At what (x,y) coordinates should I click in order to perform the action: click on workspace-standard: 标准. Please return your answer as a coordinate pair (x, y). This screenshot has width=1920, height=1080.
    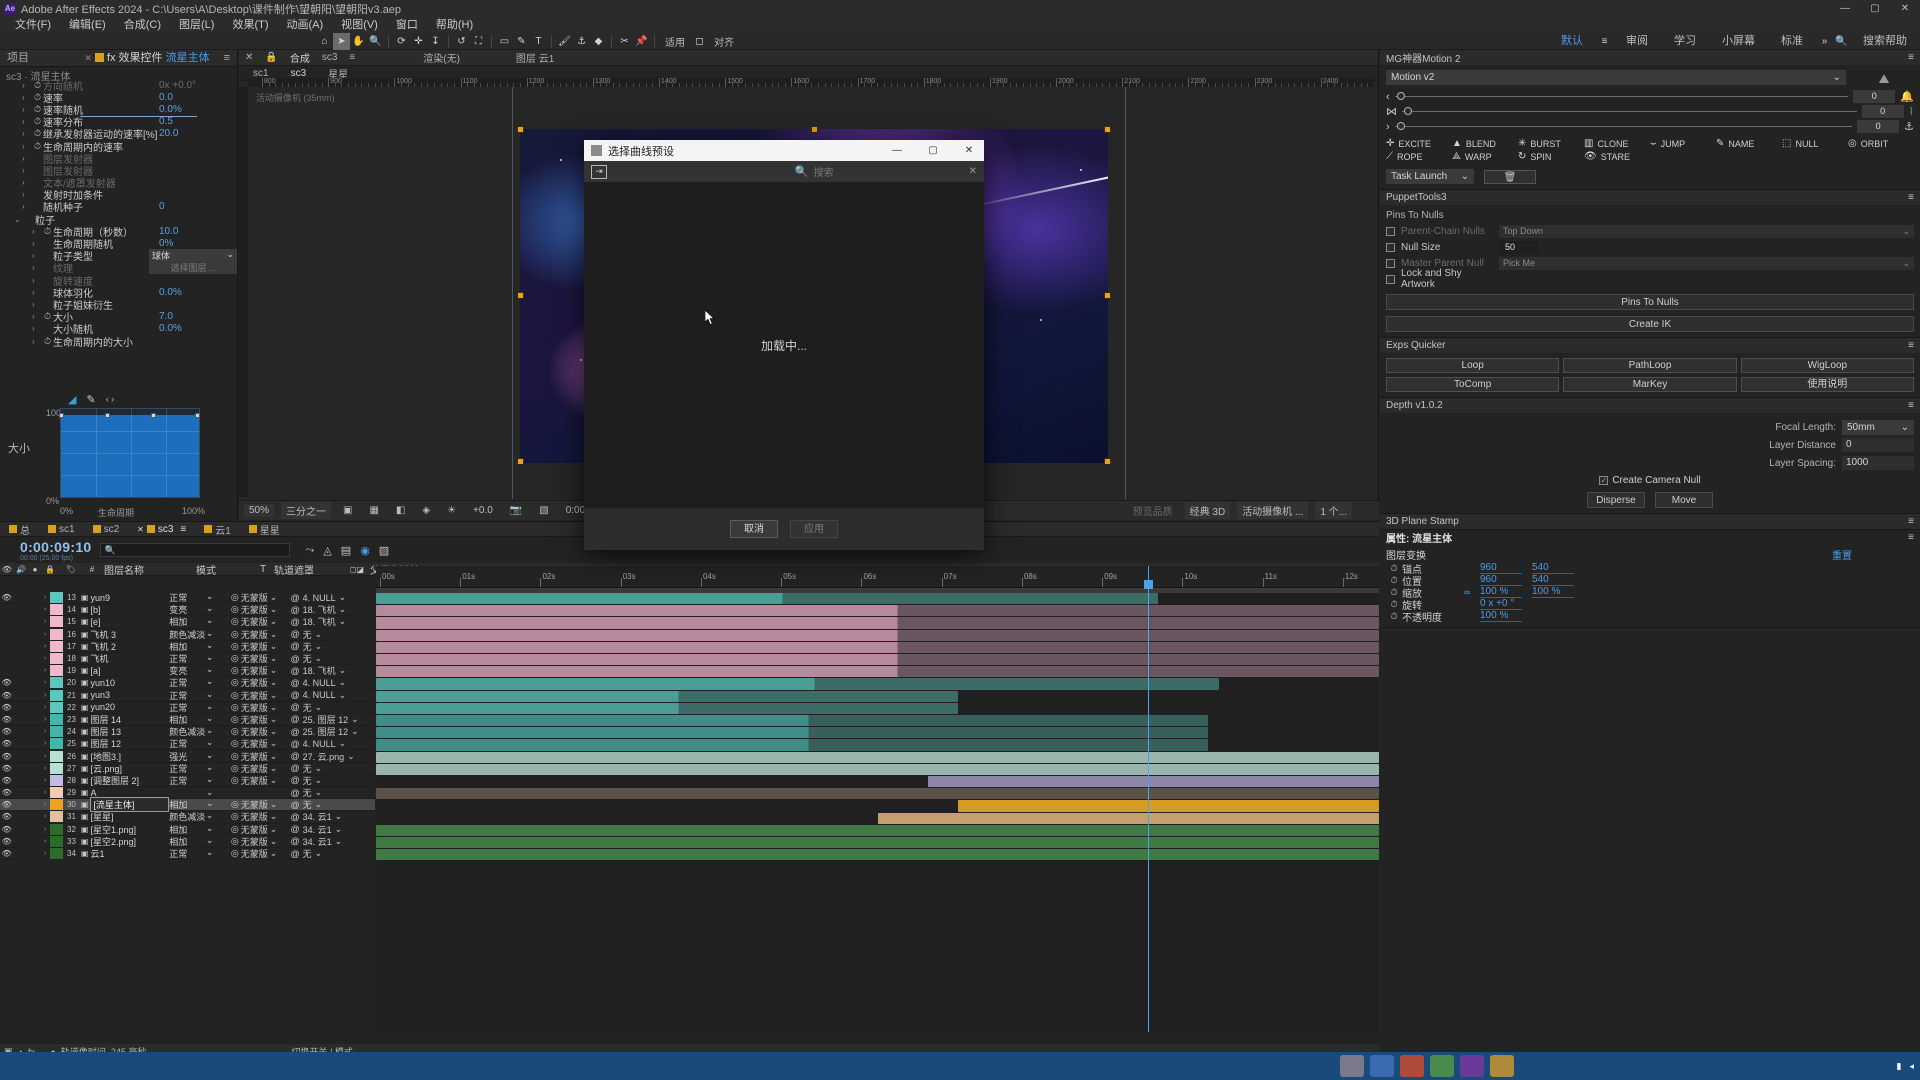
    Looking at the image, I should click on (1792, 41).